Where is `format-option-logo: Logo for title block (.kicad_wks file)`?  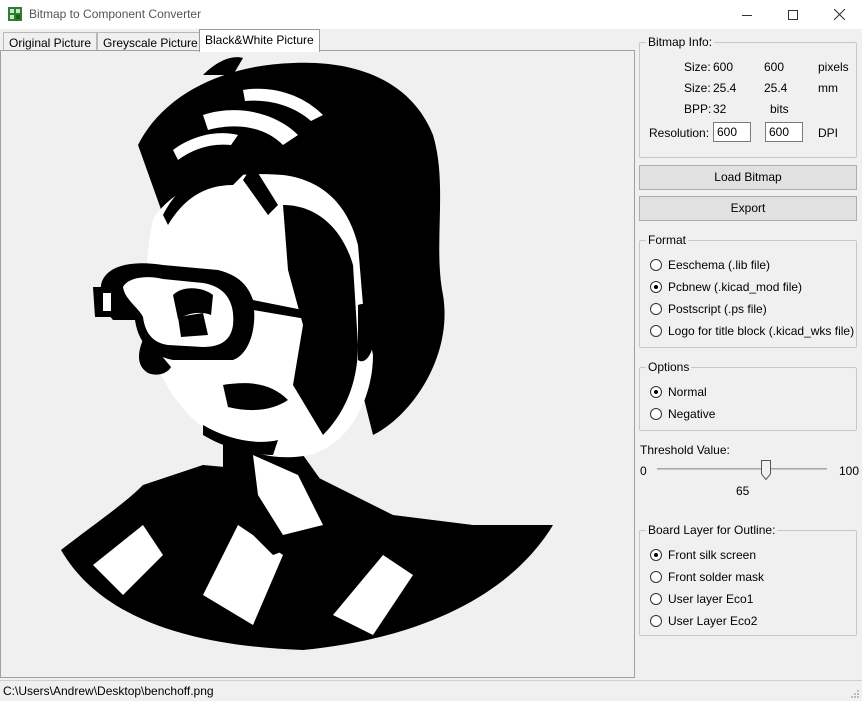 format-option-logo: Logo for title block (.kicad_wks file) is located at coordinates (752, 331).